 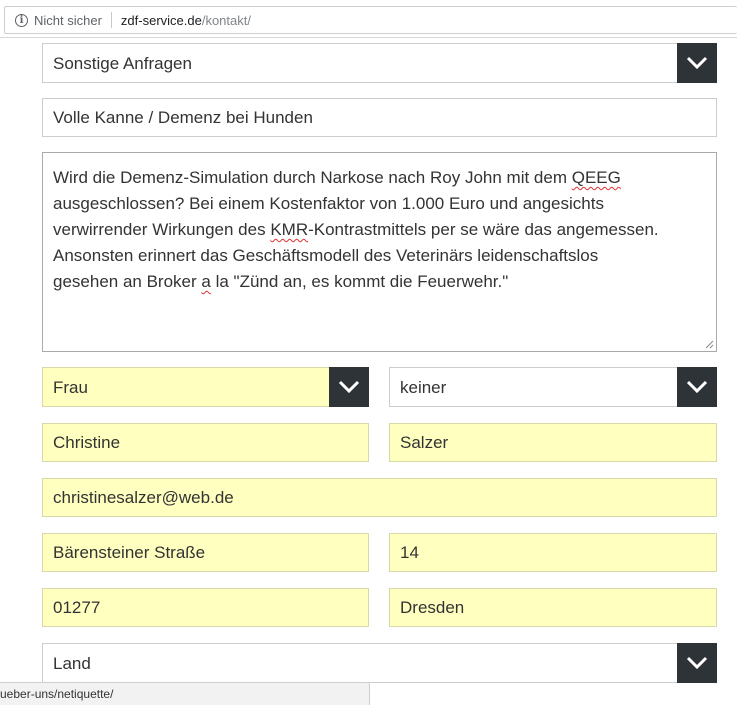 I want to click on title-value: keiner, so click(x=423, y=387).